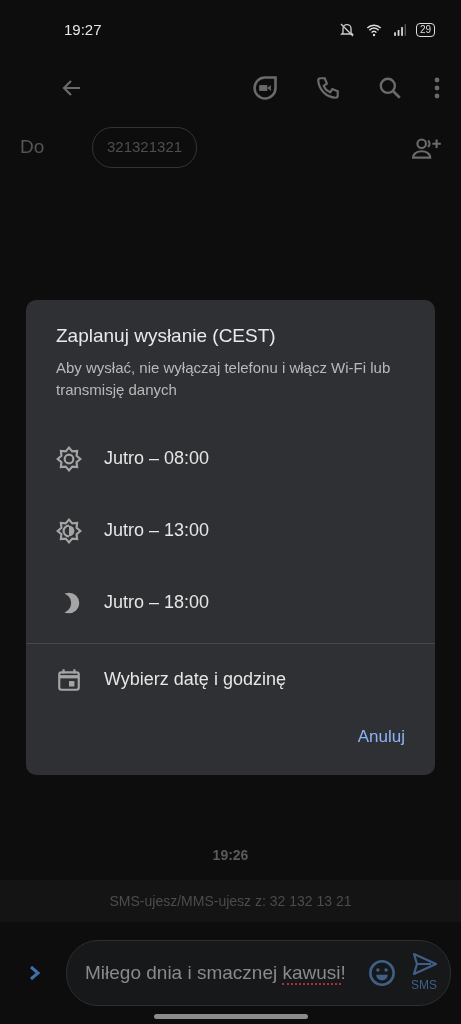 The image size is (461, 1024). I want to click on sun-icon, so click(69, 458).